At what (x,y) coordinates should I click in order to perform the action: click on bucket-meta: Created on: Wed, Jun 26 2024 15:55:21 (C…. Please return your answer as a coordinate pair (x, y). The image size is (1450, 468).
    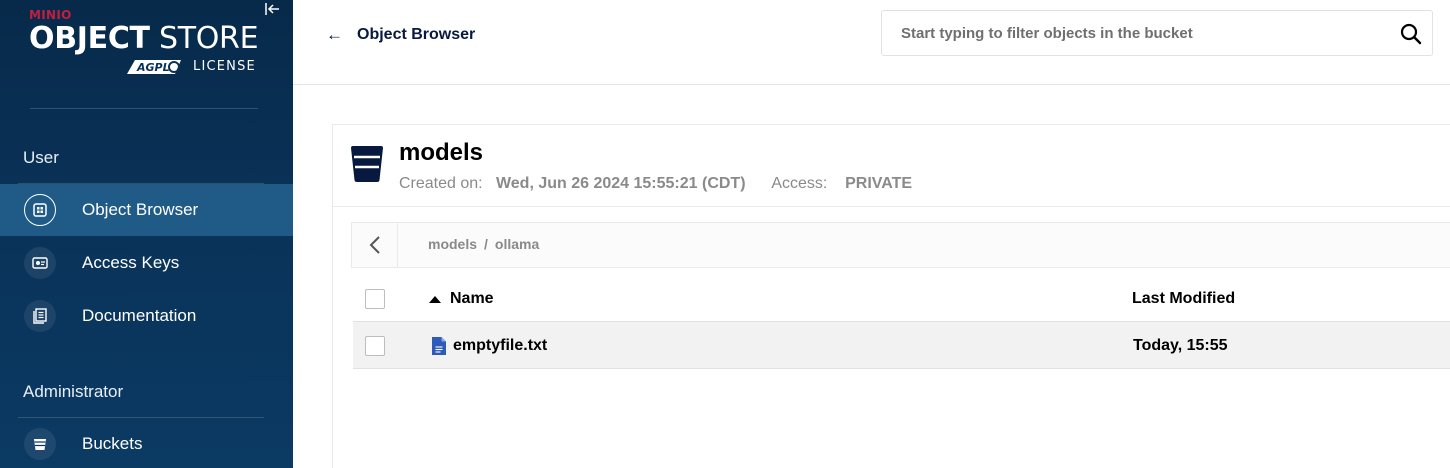
    Looking at the image, I should click on (655, 184).